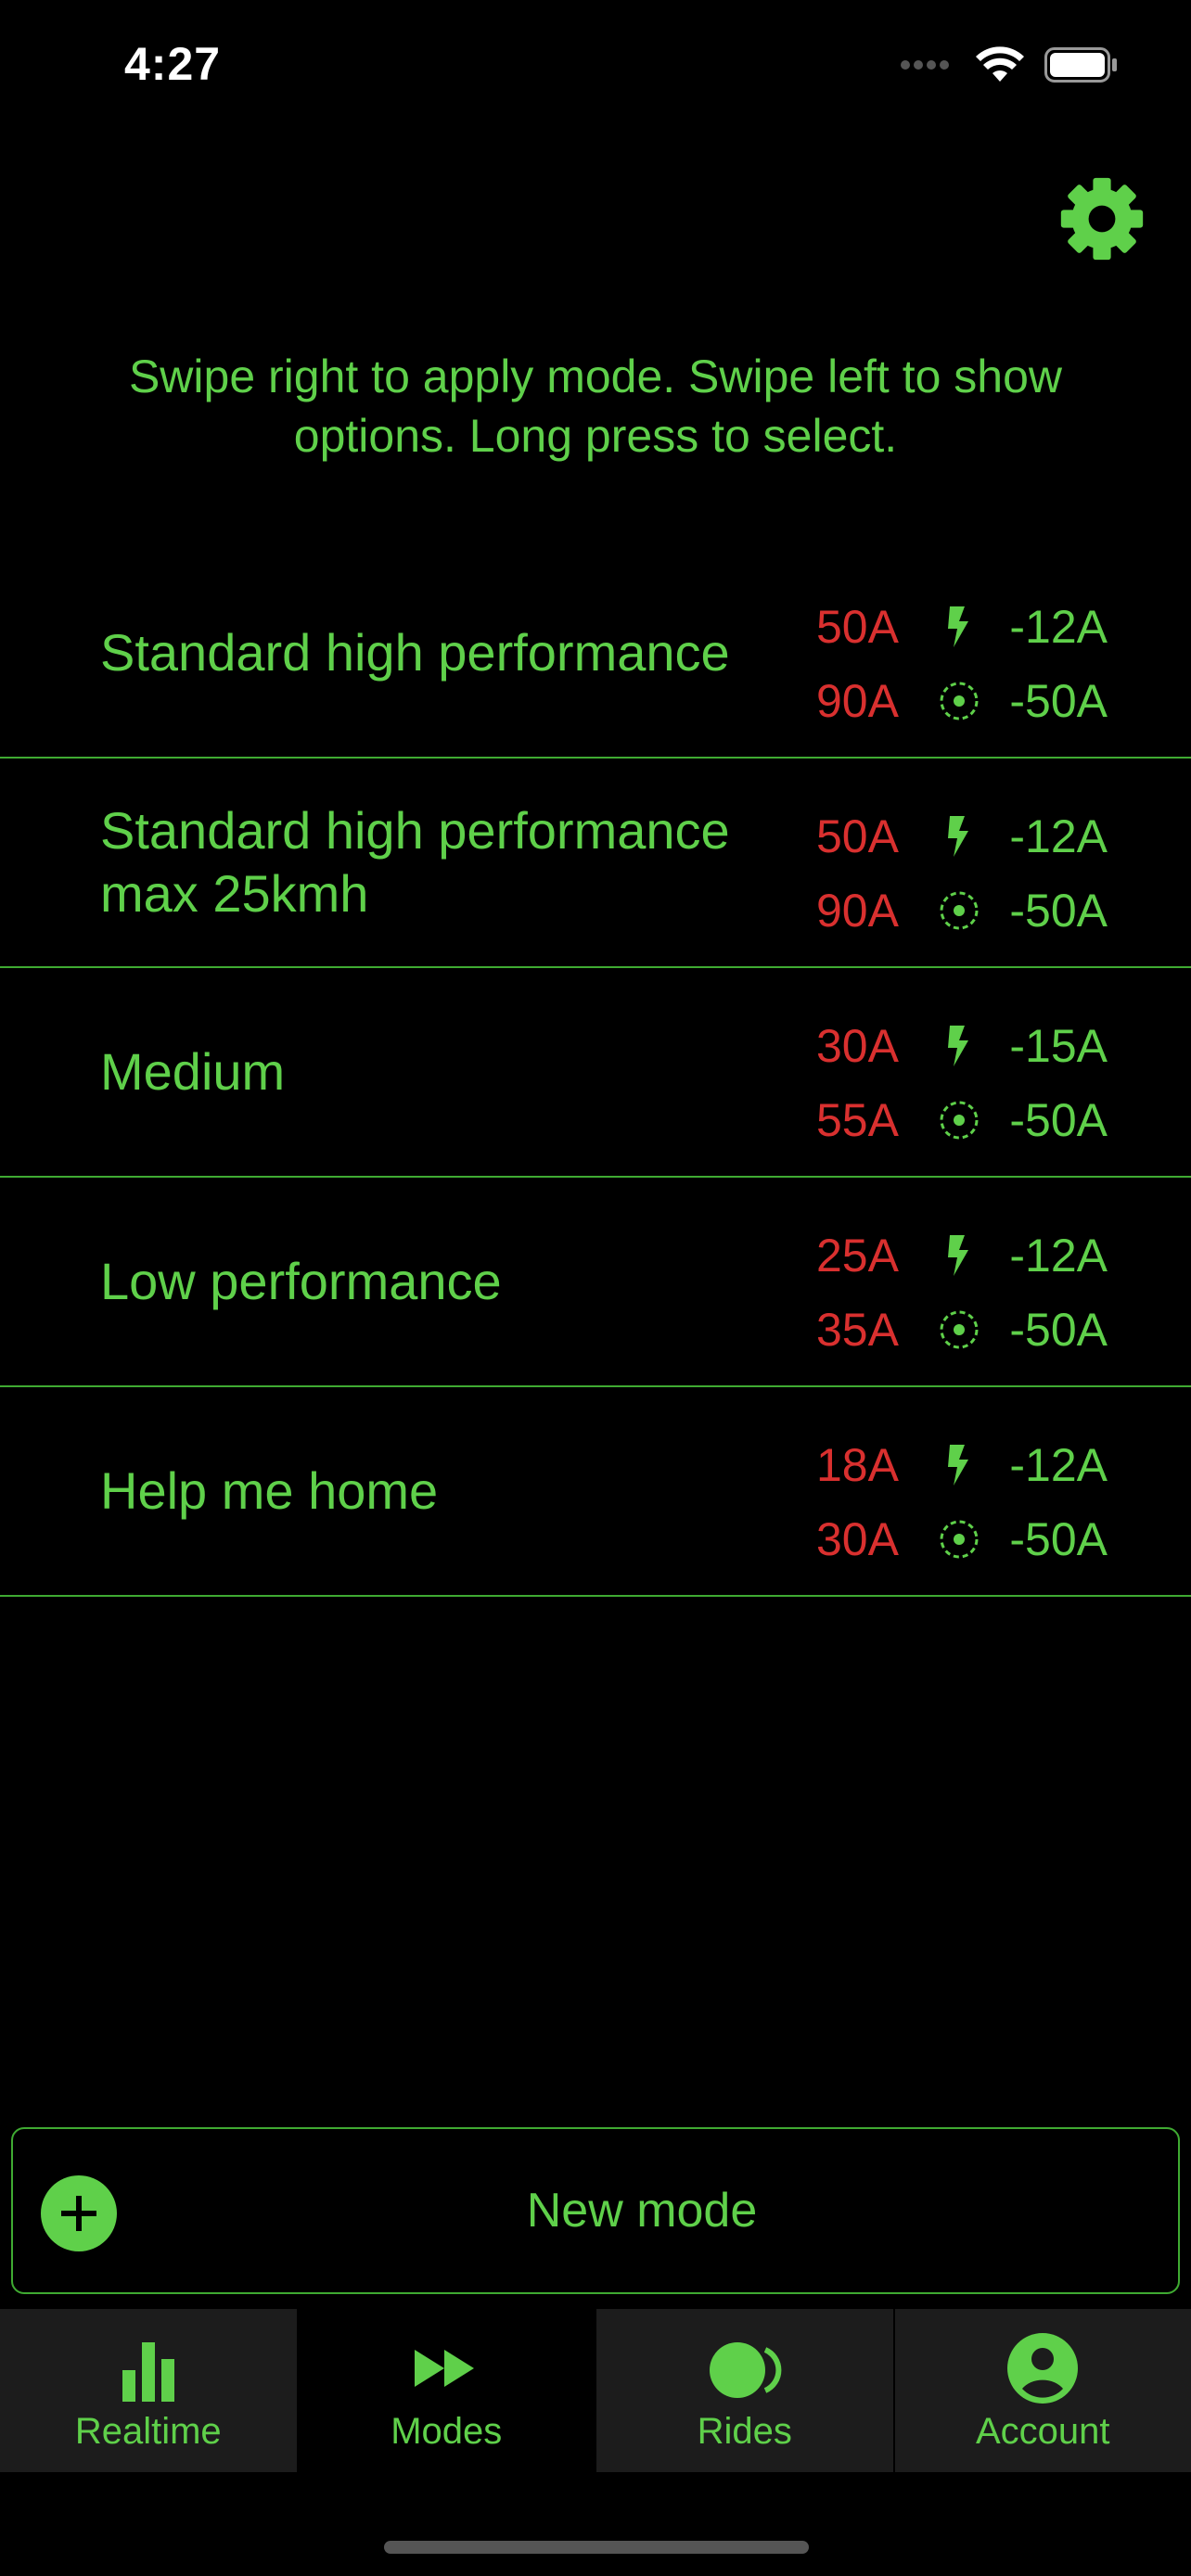  Describe the element at coordinates (1043, 2368) in the screenshot. I see `account-icon` at that location.